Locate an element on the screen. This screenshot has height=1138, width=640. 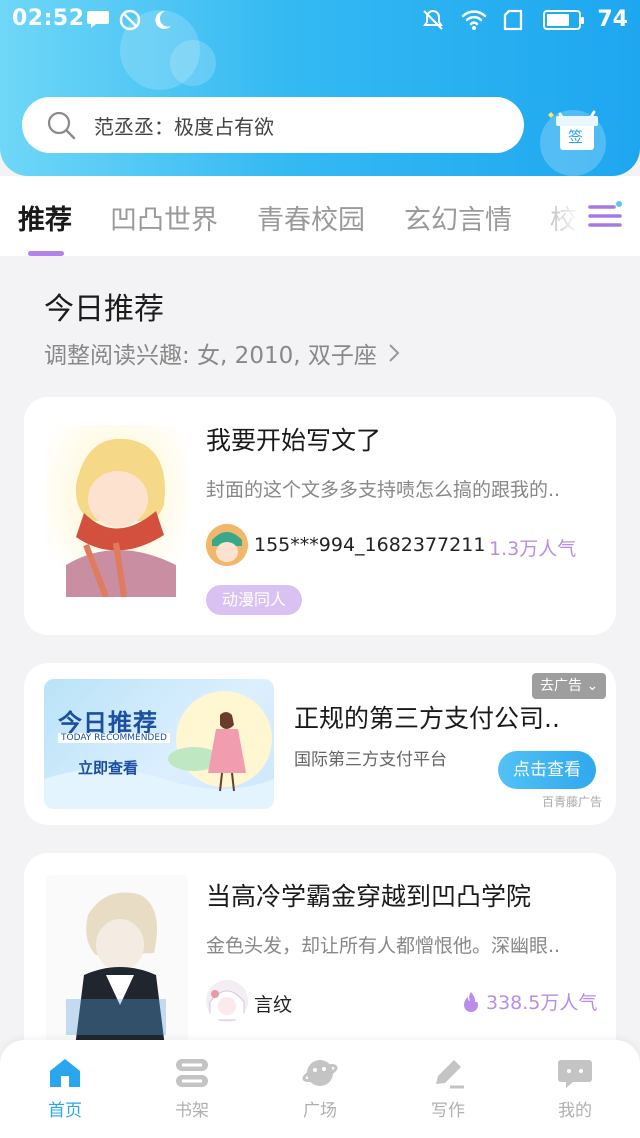
popularity: 1.3万人气 is located at coordinates (532, 547).